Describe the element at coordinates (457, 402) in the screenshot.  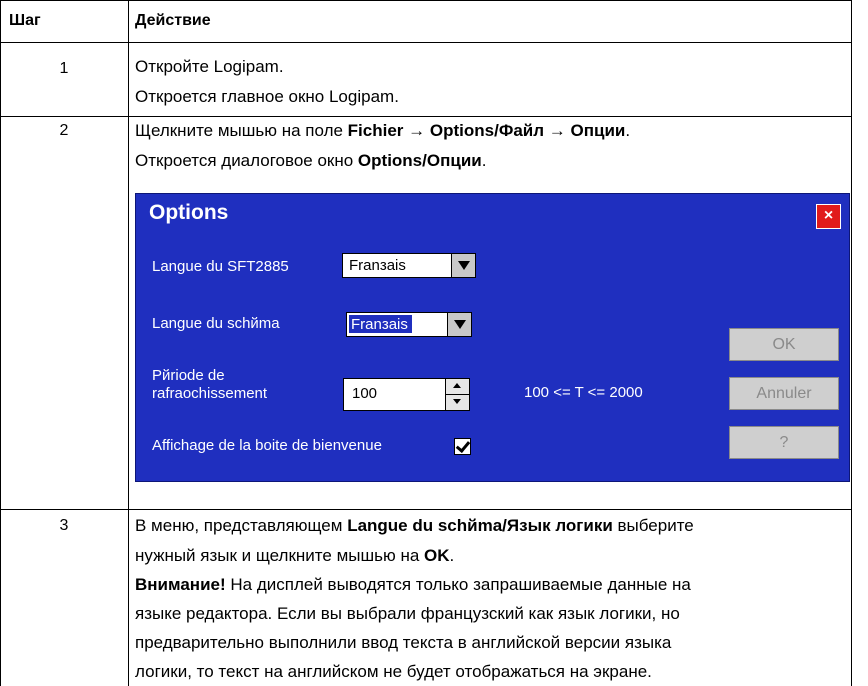
I see `spin-down-icon` at that location.